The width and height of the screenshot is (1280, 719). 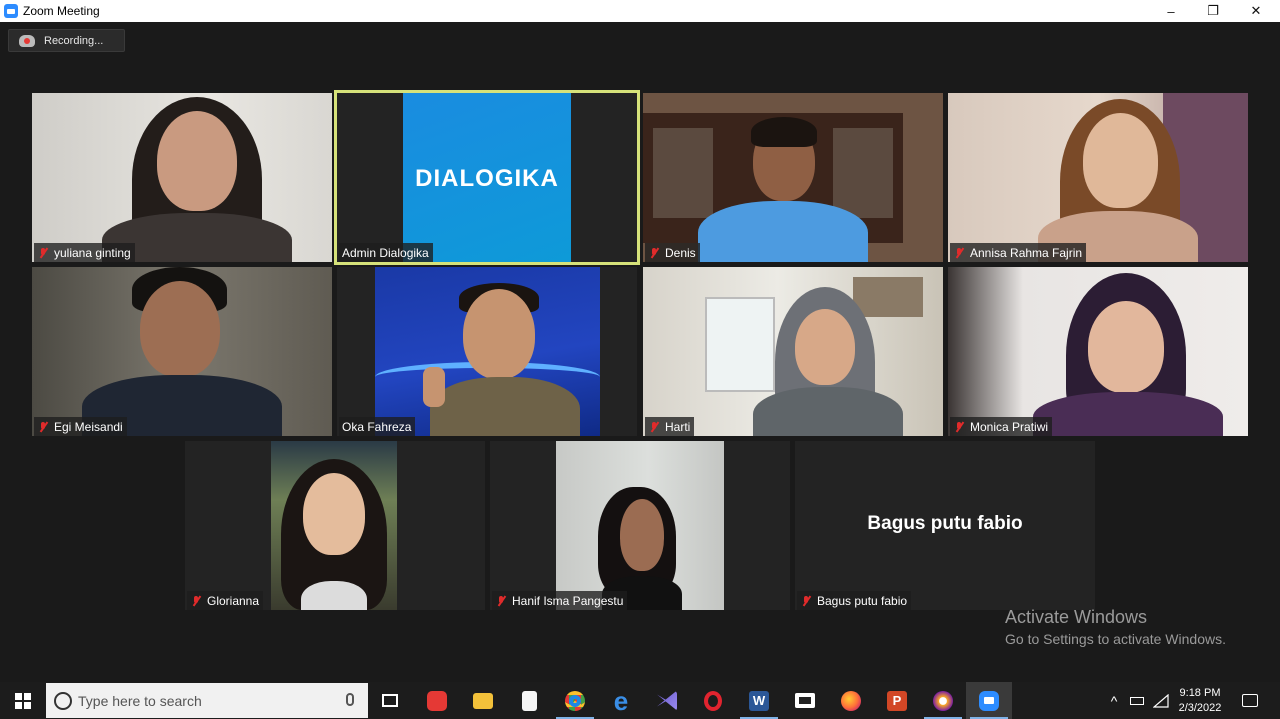 I want to click on restore-button: ❐, so click(x=1213, y=11).